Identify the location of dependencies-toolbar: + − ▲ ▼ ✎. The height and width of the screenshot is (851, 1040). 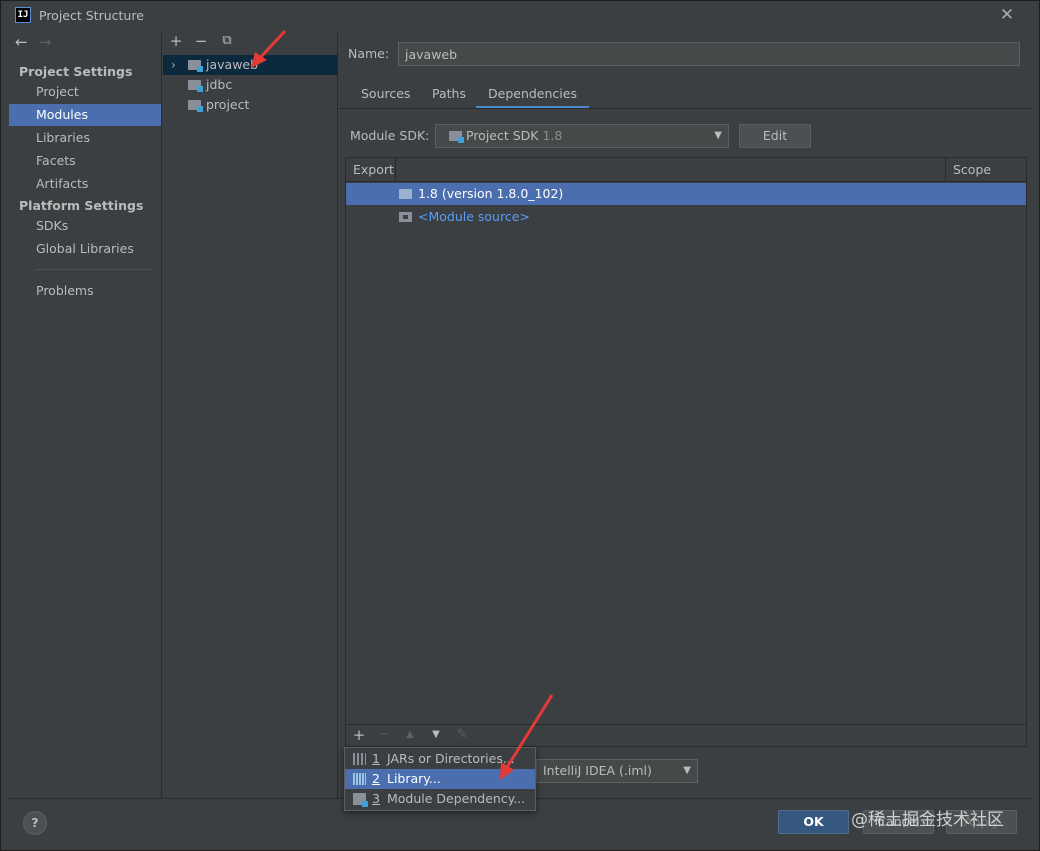
(686, 736).